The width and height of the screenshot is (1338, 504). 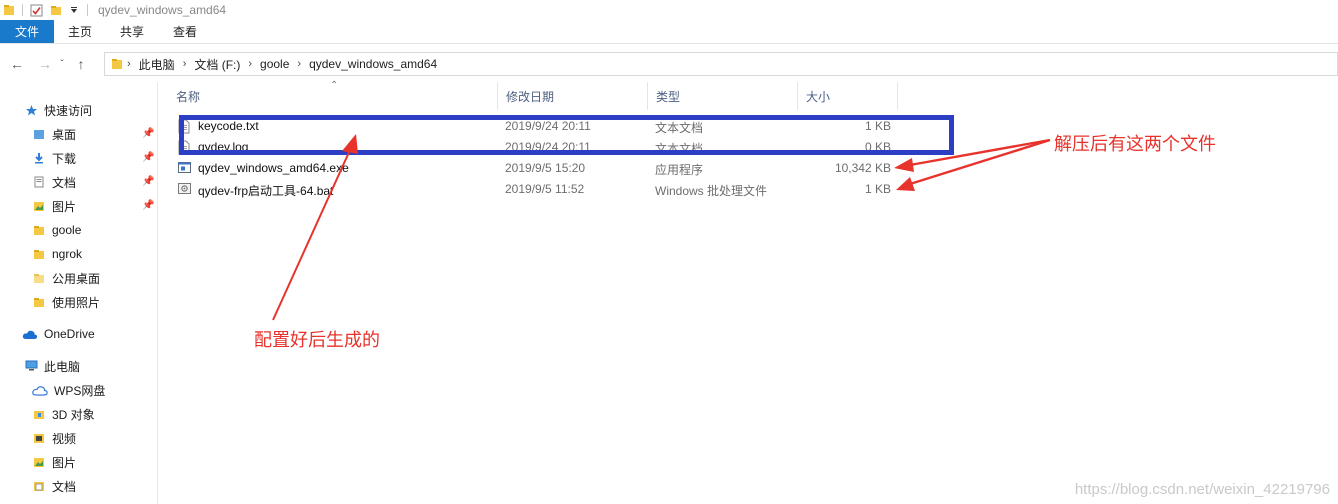 What do you see at coordinates (39, 158) in the screenshot?
I see `download-folder-icon` at bounding box center [39, 158].